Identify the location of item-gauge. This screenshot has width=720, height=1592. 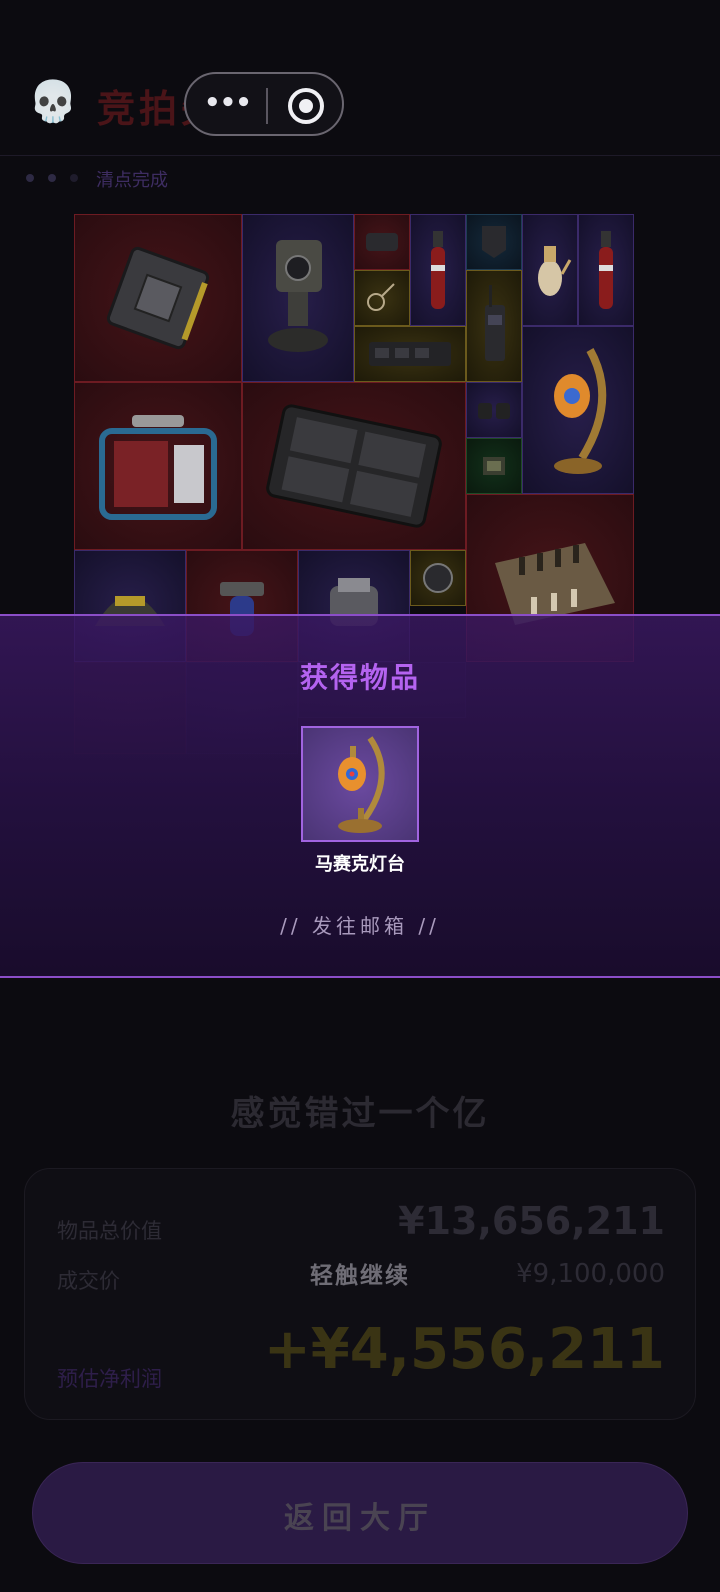
(438, 578).